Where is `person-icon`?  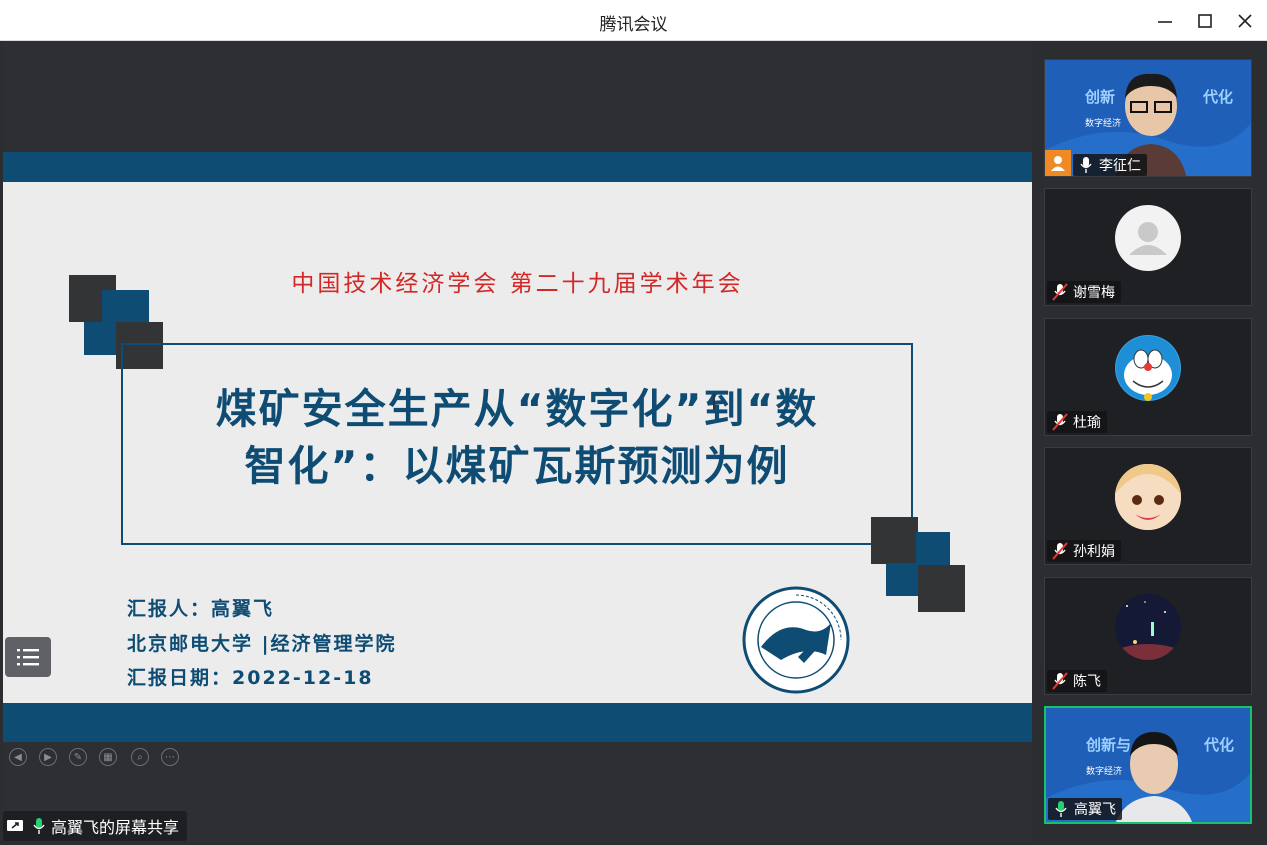
person-icon is located at coordinates (1058, 163).